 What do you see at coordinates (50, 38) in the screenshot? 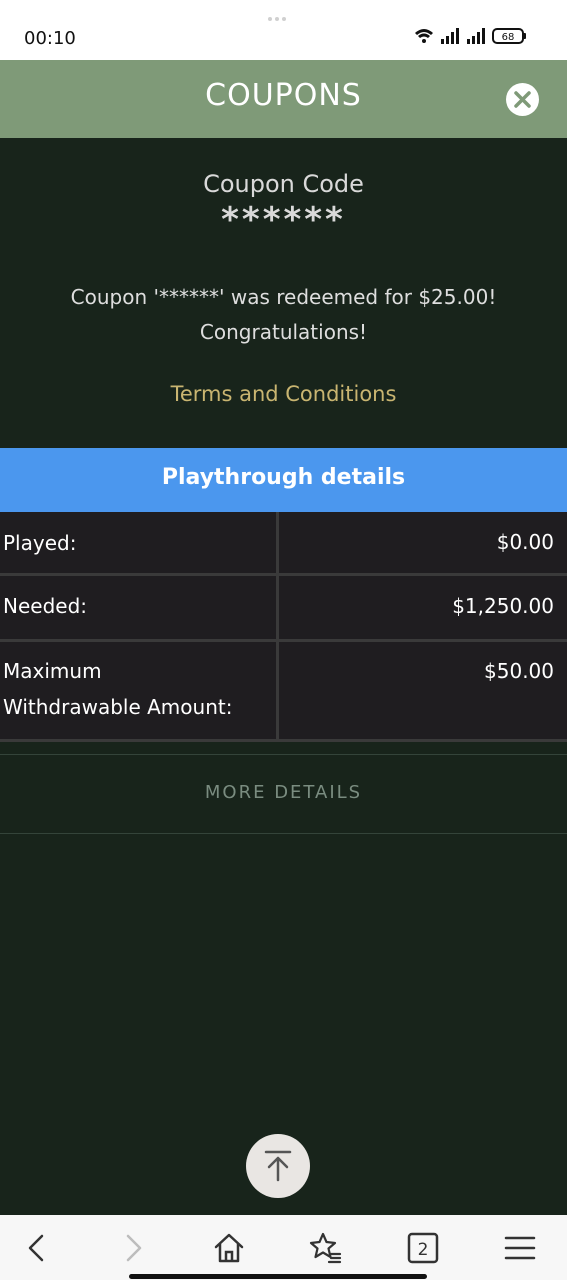
I see `status-time: 00:10` at bounding box center [50, 38].